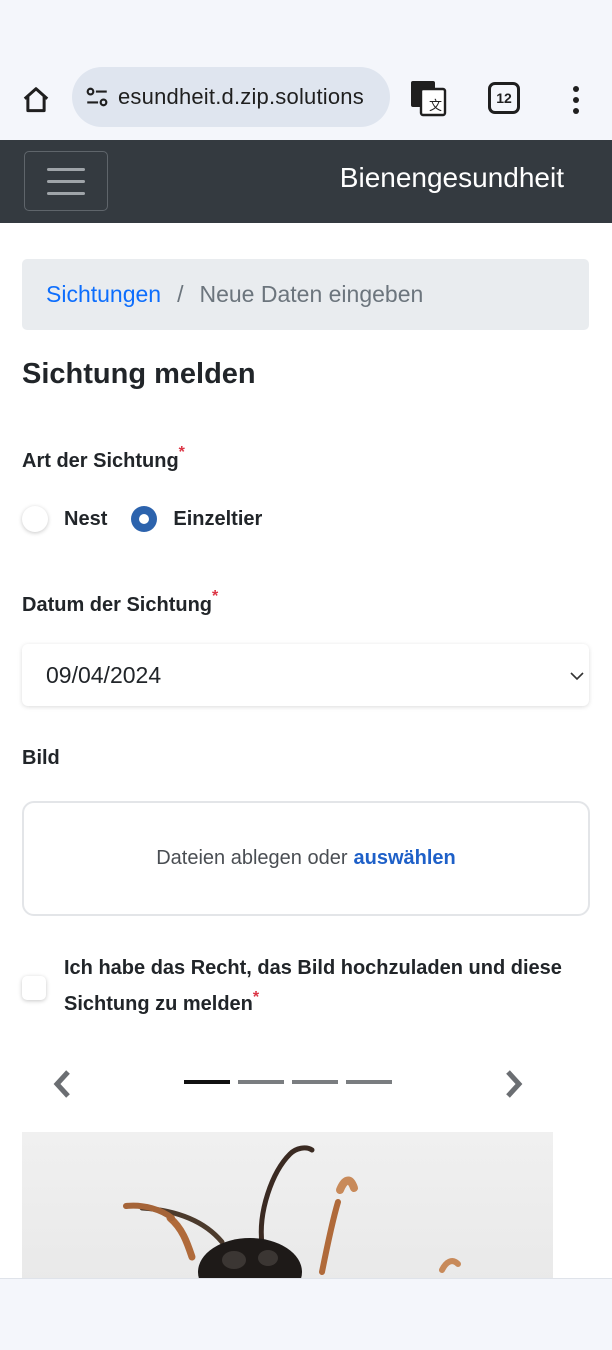  I want to click on status-bar-area, so click(306, 31).